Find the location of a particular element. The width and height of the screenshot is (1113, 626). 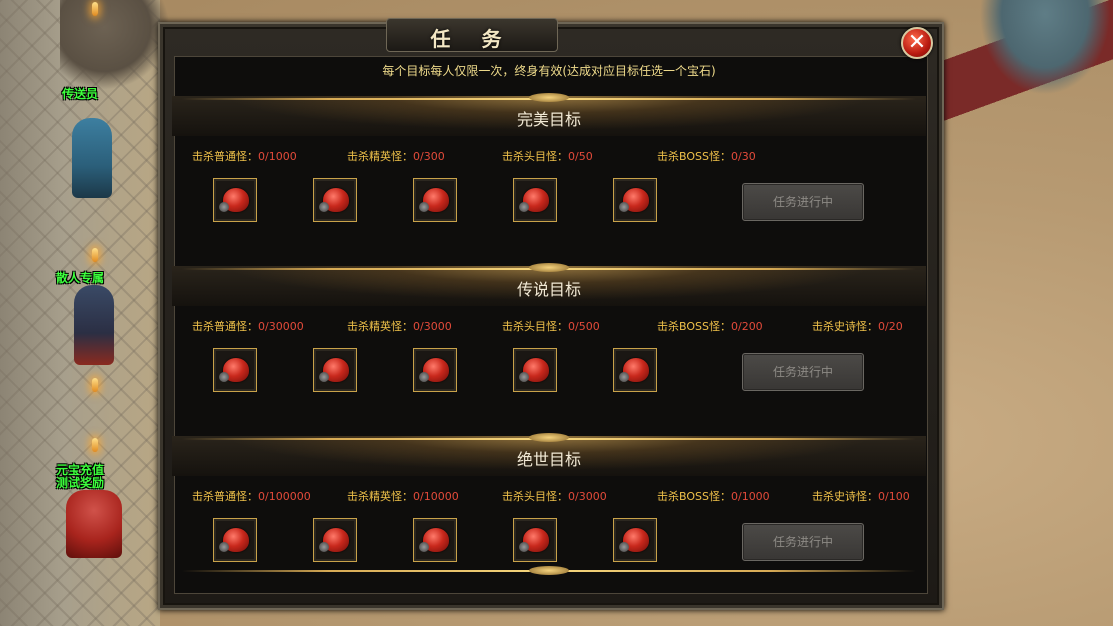

market-stall is located at coordinates (1028, 70).